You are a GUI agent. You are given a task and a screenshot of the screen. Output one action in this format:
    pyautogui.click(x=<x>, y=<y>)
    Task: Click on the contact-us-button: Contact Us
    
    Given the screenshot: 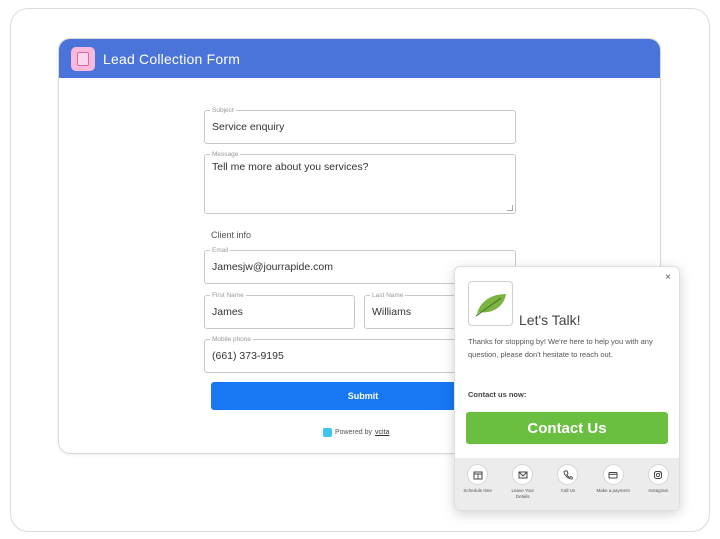 What is the action you would take?
    pyautogui.click(x=567, y=428)
    